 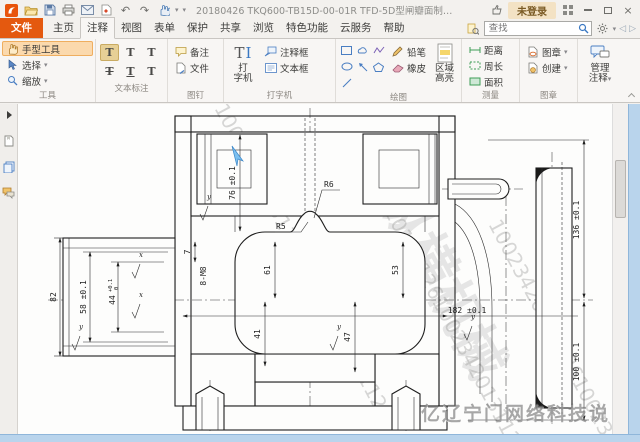 What do you see at coordinates (187, 251) in the screenshot?
I see `dim-7: 7` at bounding box center [187, 251].